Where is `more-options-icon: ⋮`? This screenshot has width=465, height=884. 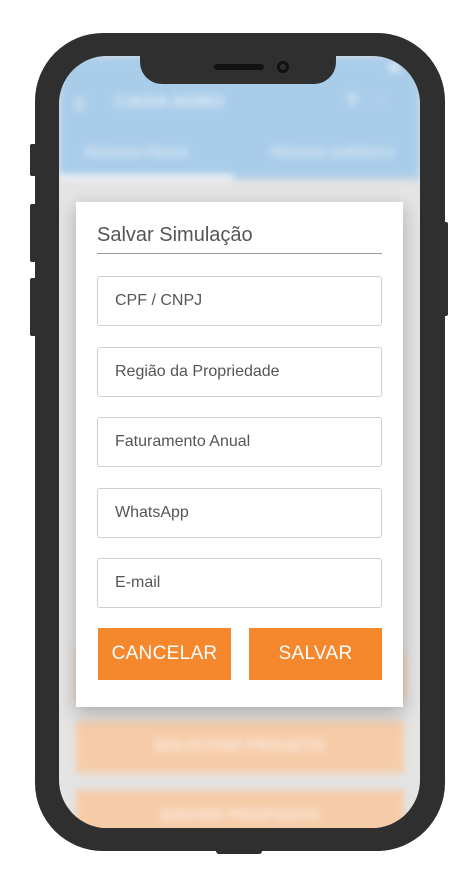 more-options-icon: ⋮ is located at coordinates (382, 100).